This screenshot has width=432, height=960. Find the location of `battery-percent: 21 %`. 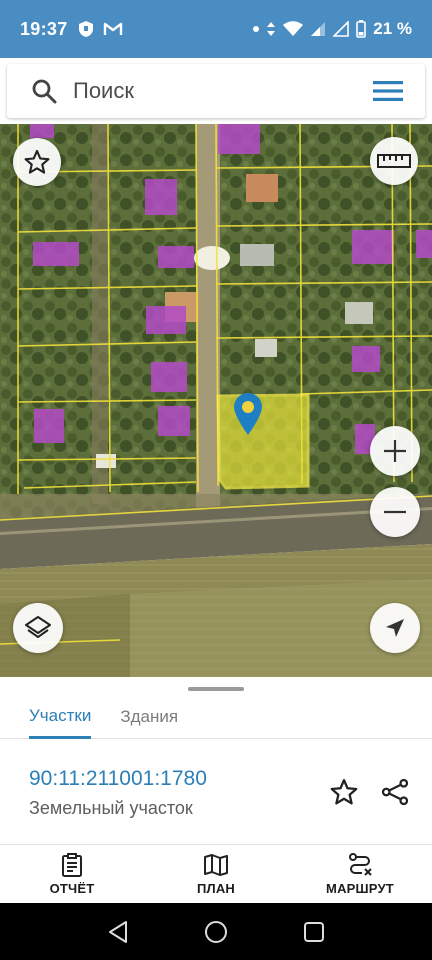

battery-percent: 21 % is located at coordinates (392, 28).